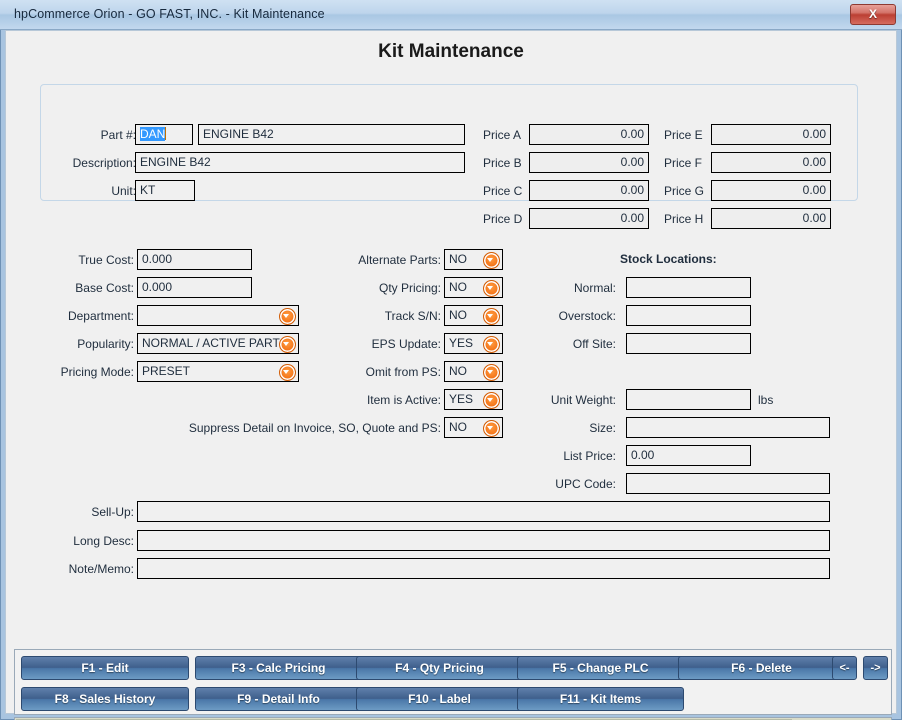  What do you see at coordinates (451, 51) in the screenshot?
I see `page-title: Kit Maintenance` at bounding box center [451, 51].